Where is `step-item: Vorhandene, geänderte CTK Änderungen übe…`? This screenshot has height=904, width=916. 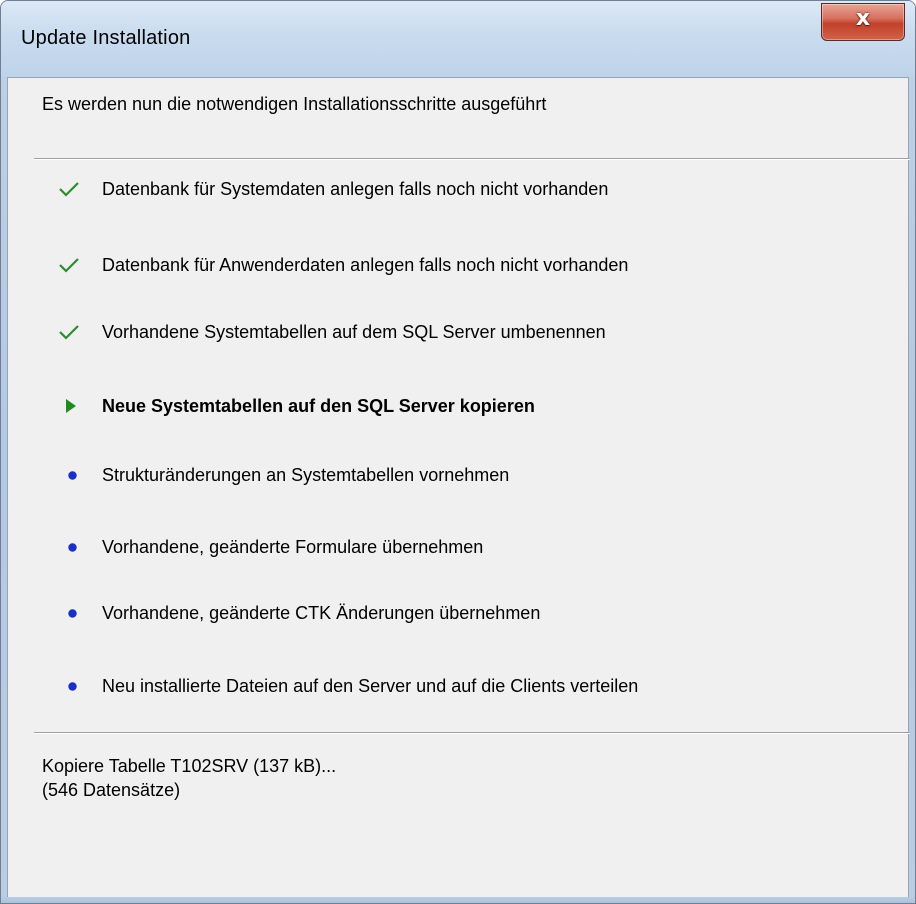
step-item: Vorhandene, geänderte CTK Änderungen übe… is located at coordinates (299, 613).